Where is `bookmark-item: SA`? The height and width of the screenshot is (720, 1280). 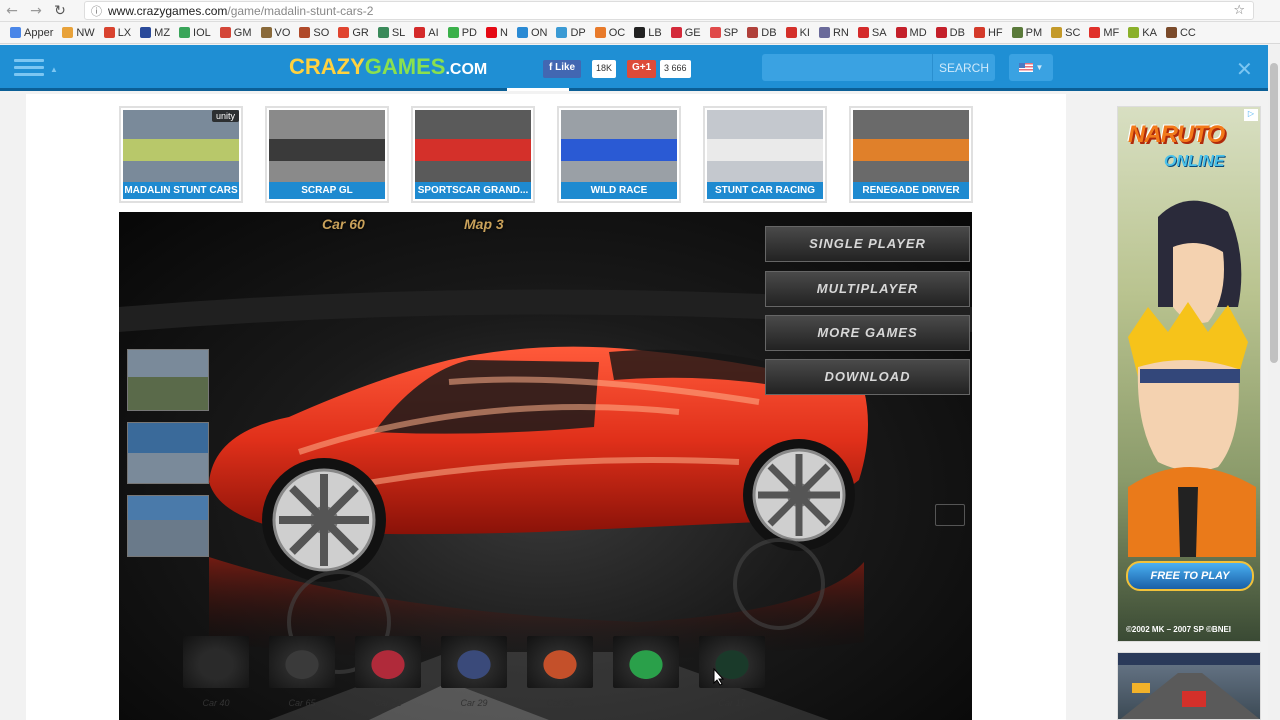
bookmark-item: SA is located at coordinates (872, 33).